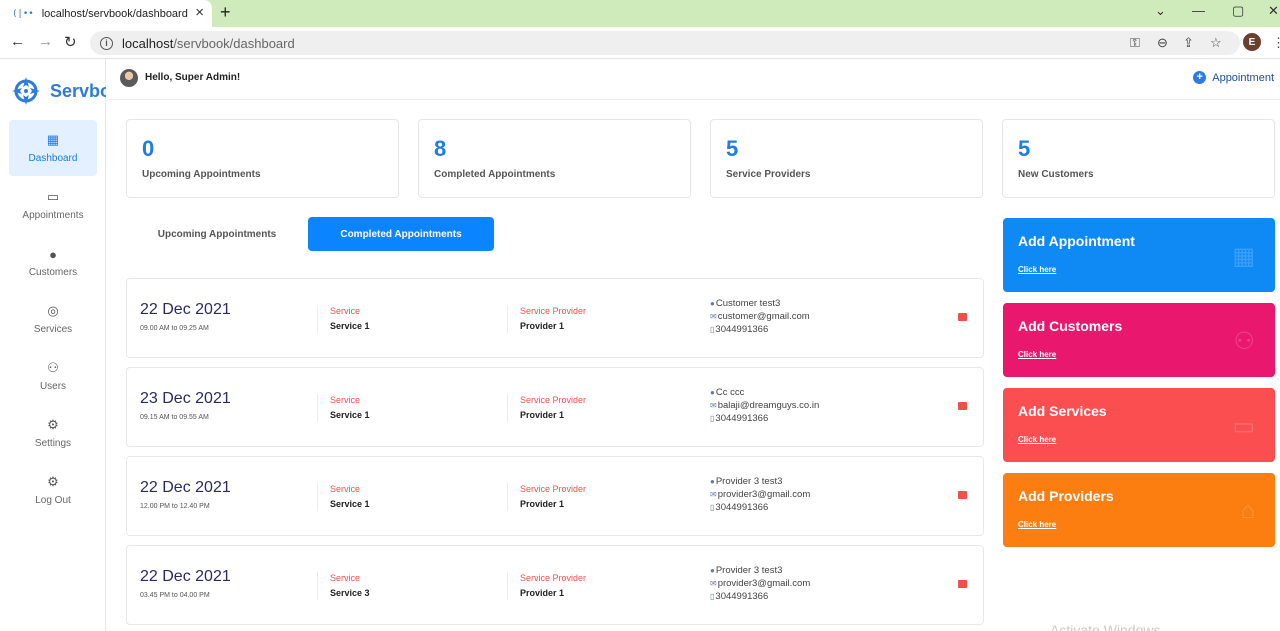 This screenshot has height=631, width=1280. Describe the element at coordinates (53, 262) in the screenshot. I see `sidebar-item-customers: ● Customers` at that location.